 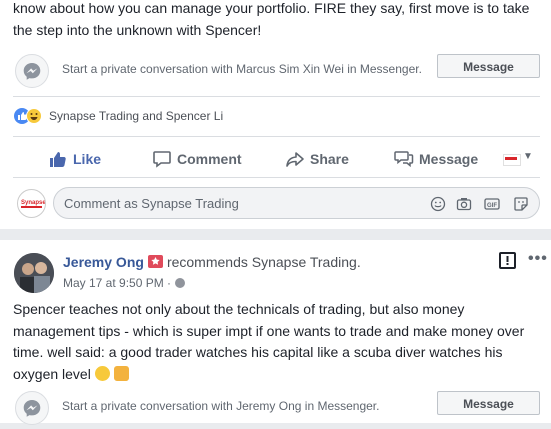 I want to click on share-icon, so click(x=295, y=159).